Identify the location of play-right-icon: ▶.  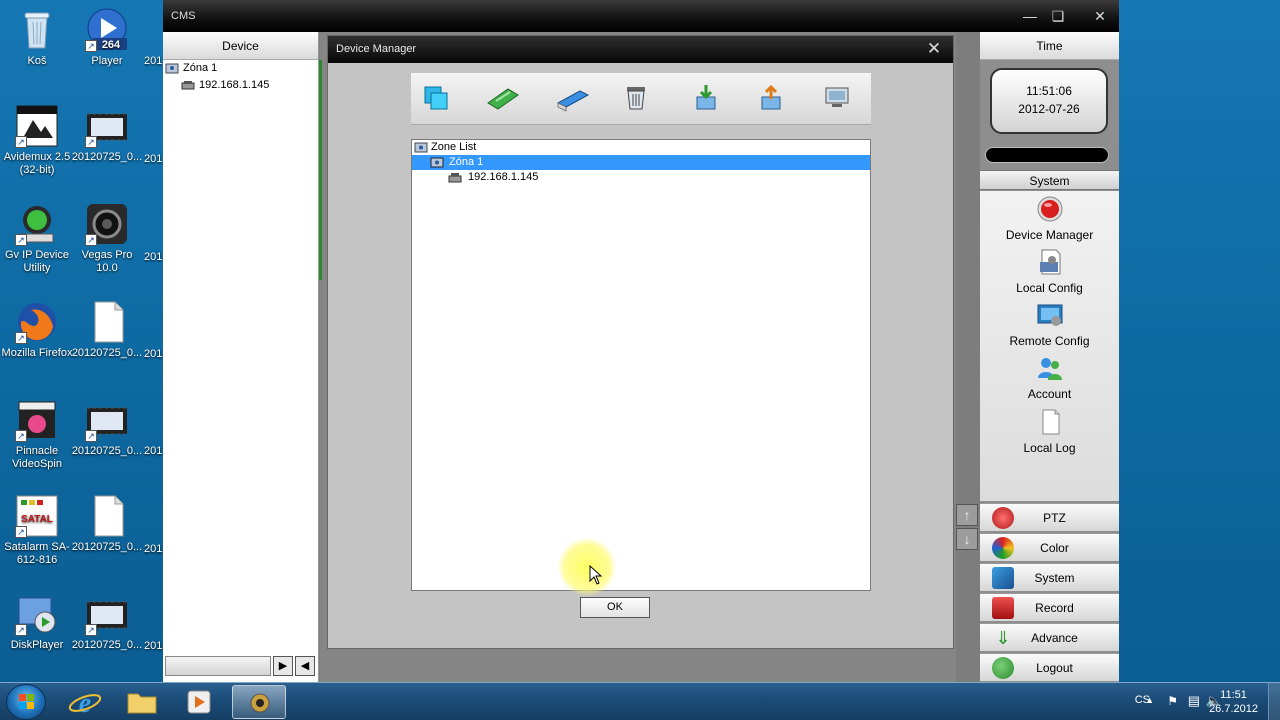
(283, 666).